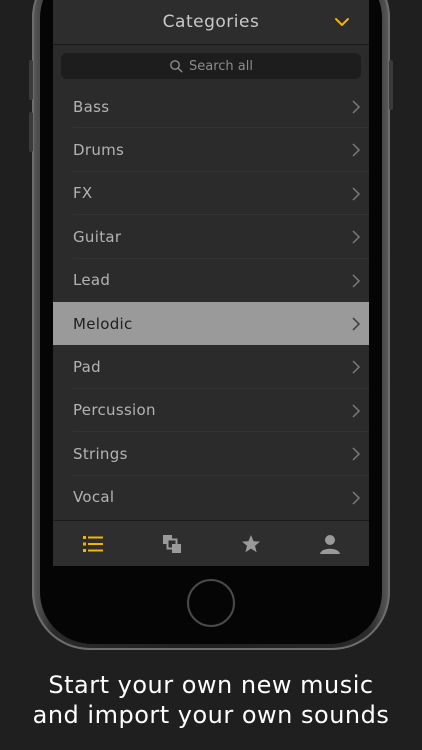 The image size is (422, 750). I want to click on user-icon, so click(329, 544).